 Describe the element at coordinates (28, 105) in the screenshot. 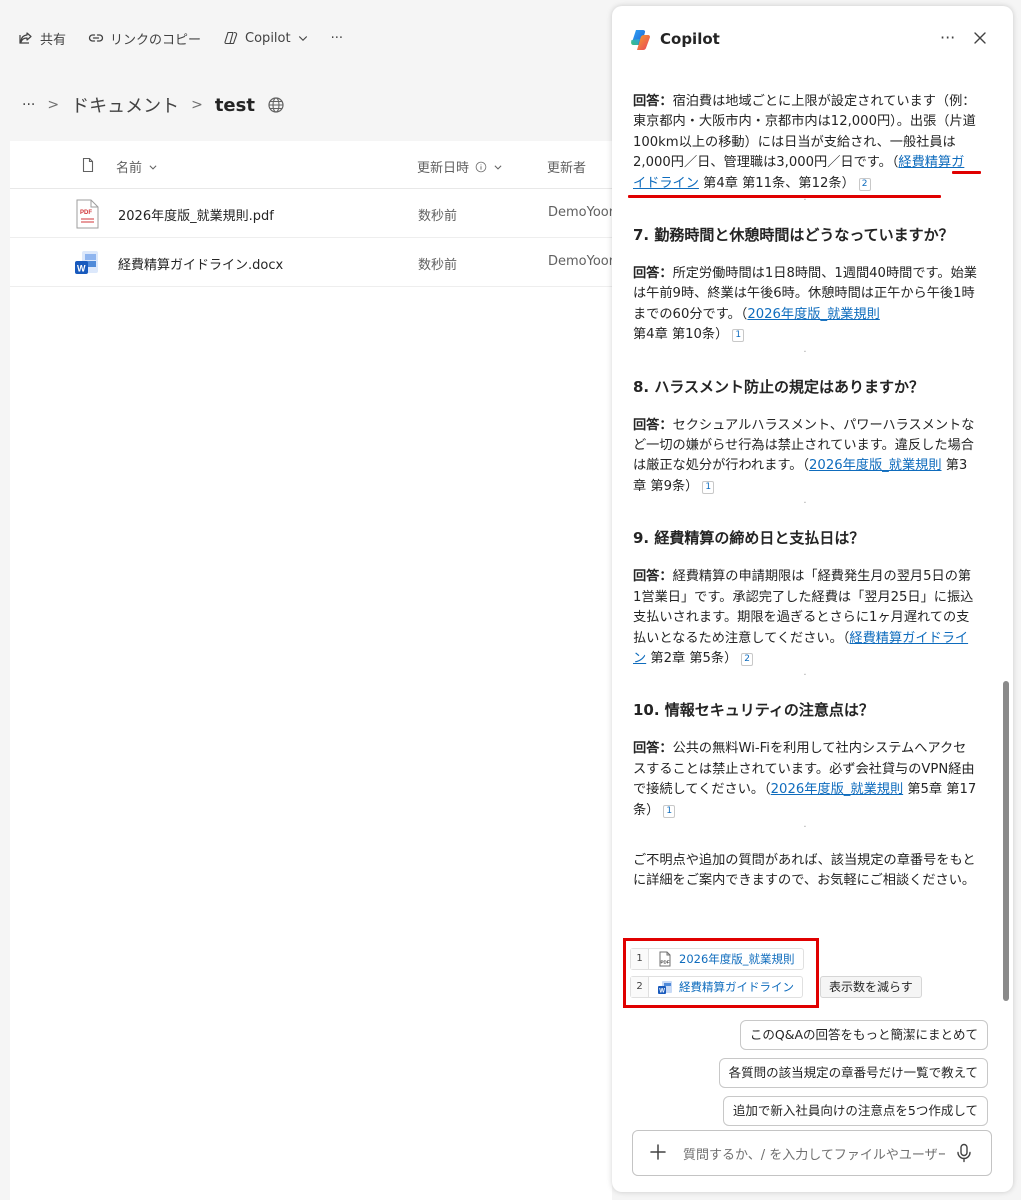

I see `breadcrumb-overflow-button: ···` at that location.